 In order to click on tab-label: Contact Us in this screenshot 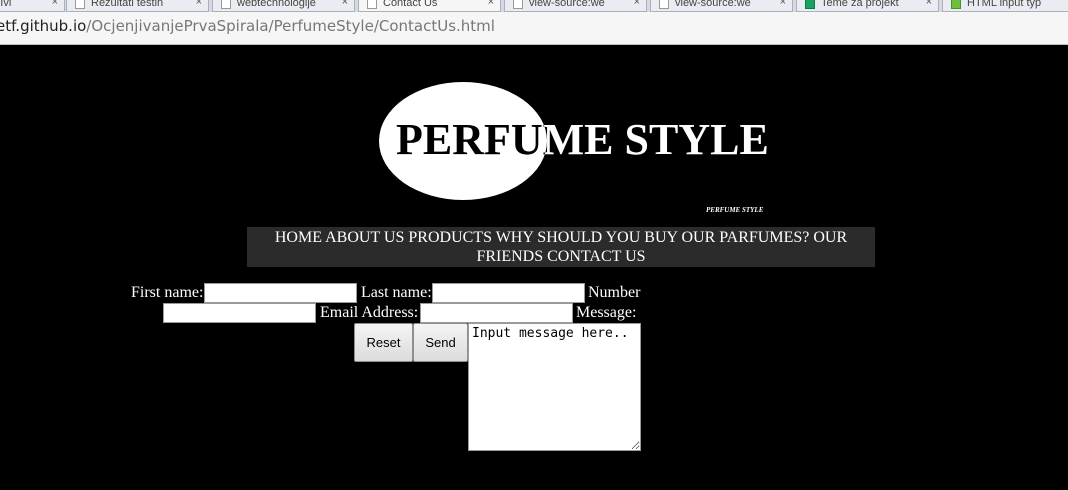, I will do `click(410, 4)`.